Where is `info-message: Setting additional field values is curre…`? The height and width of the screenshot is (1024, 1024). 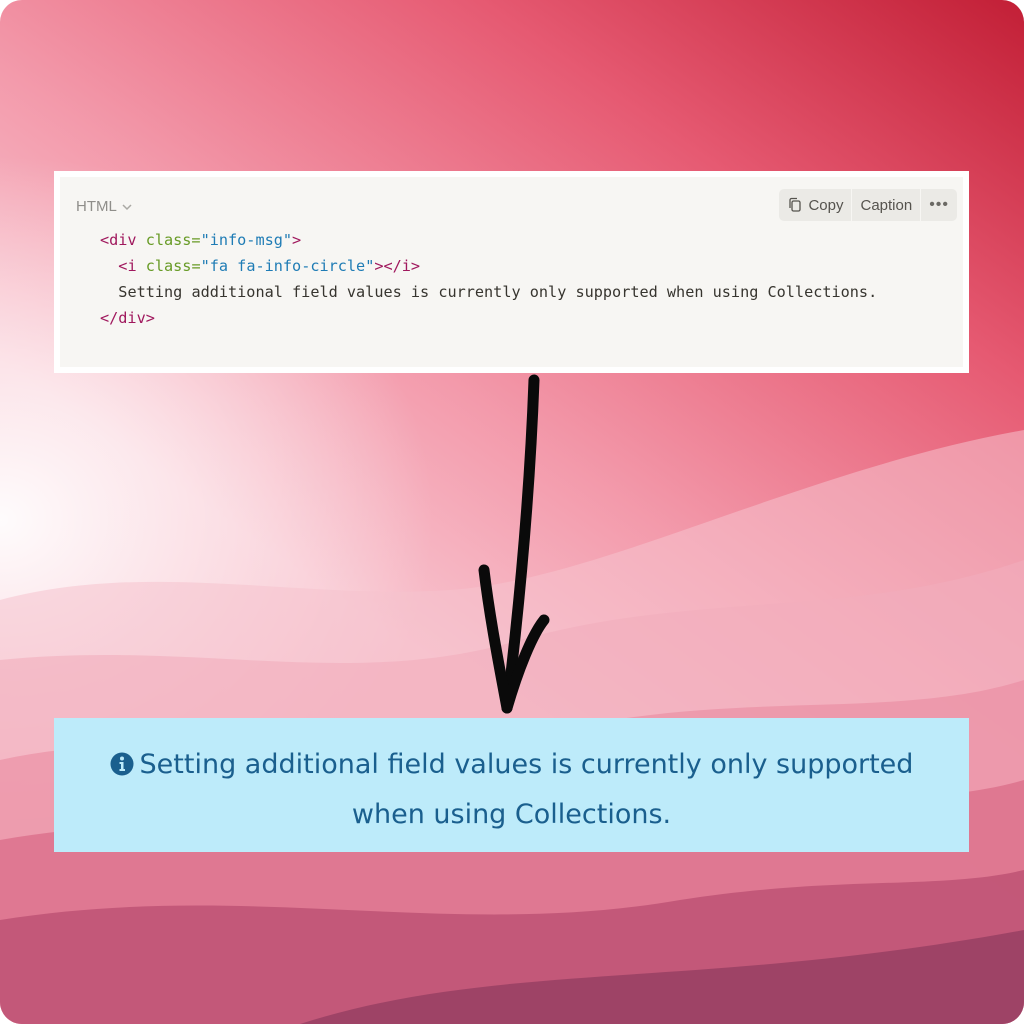 info-message: Setting additional field values is curre… is located at coordinates (511, 785).